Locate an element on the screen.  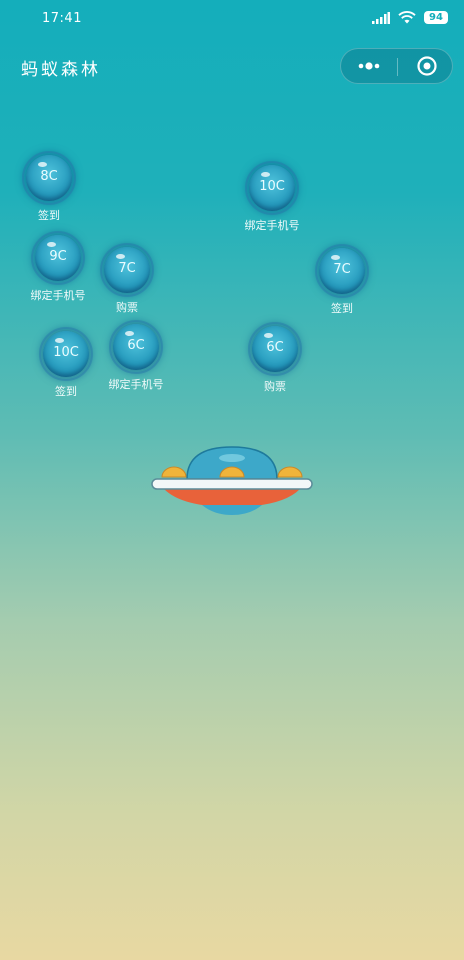
mini-program-capsule is located at coordinates (396, 66).